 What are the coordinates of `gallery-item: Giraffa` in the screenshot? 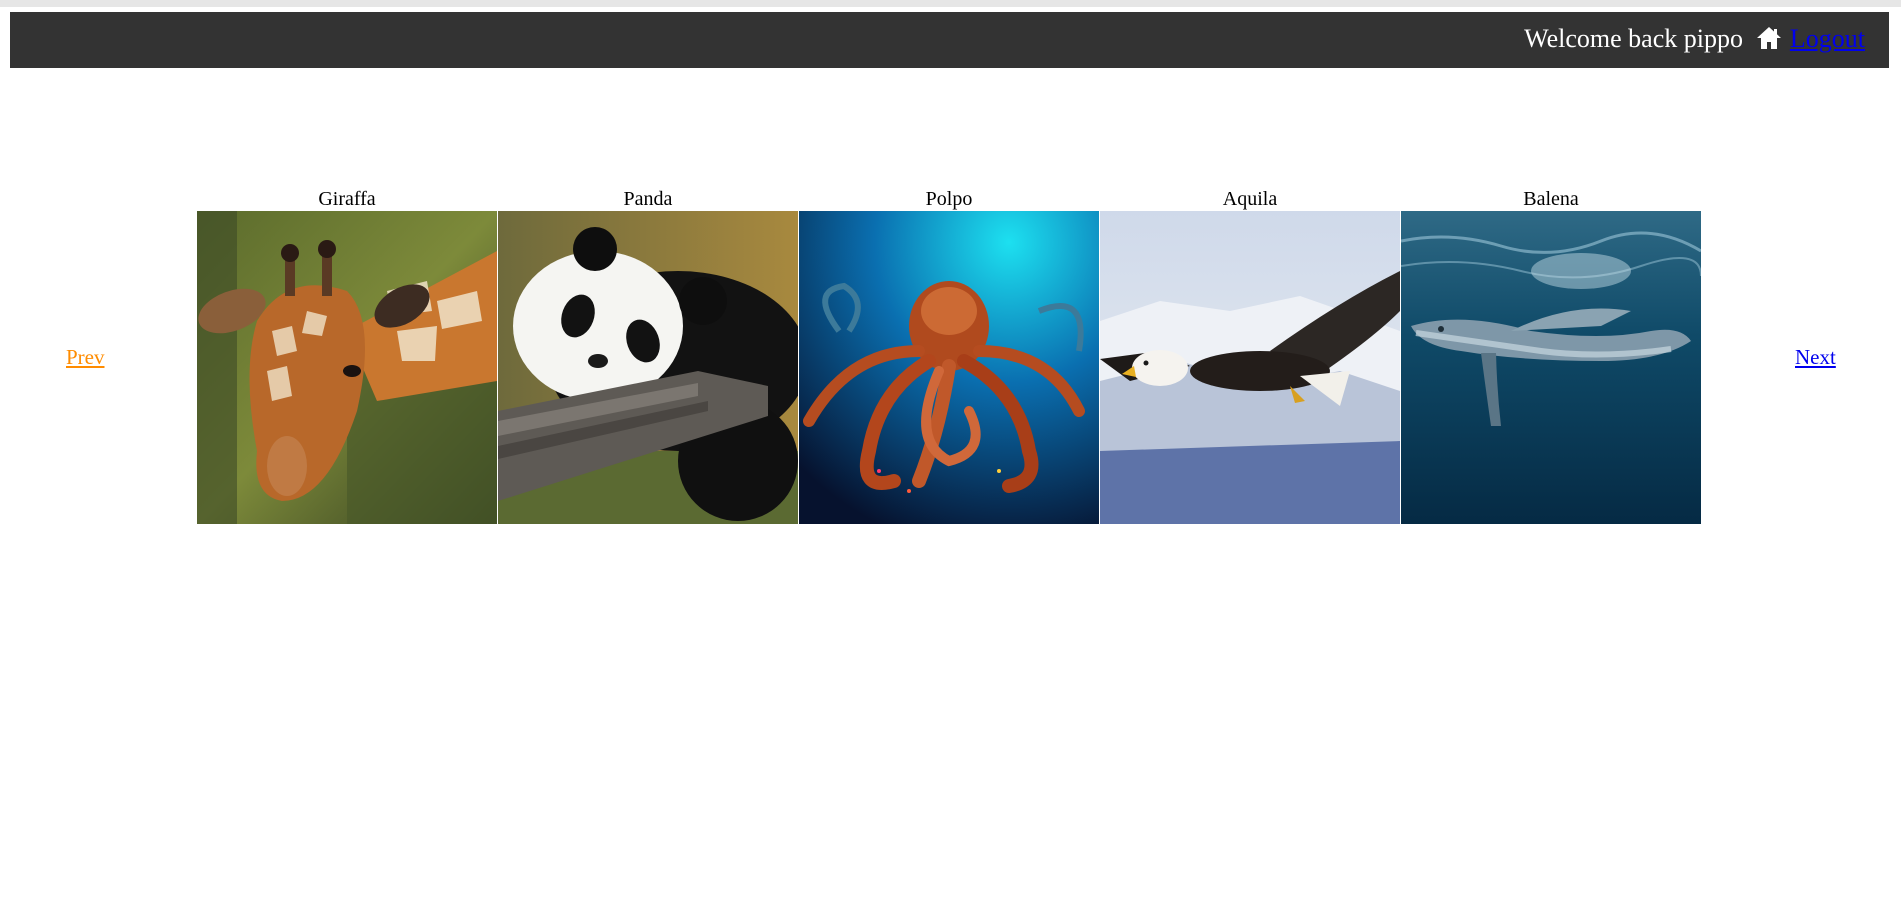 It's located at (347, 356).